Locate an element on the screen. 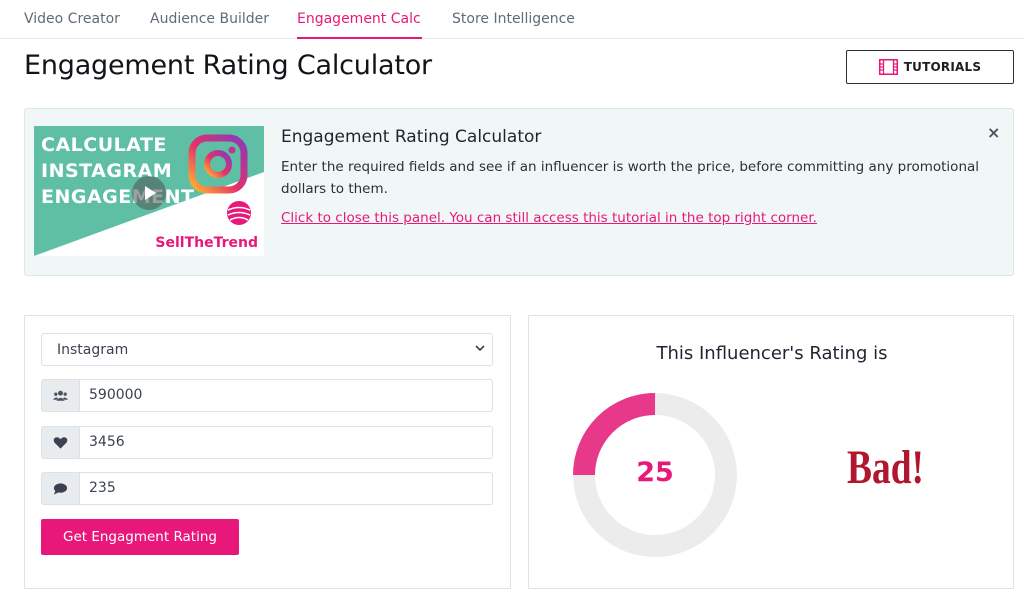 Image resolution: width=1024 pixels, height=589 pixels. brand-ball-icon is located at coordinates (239, 213).